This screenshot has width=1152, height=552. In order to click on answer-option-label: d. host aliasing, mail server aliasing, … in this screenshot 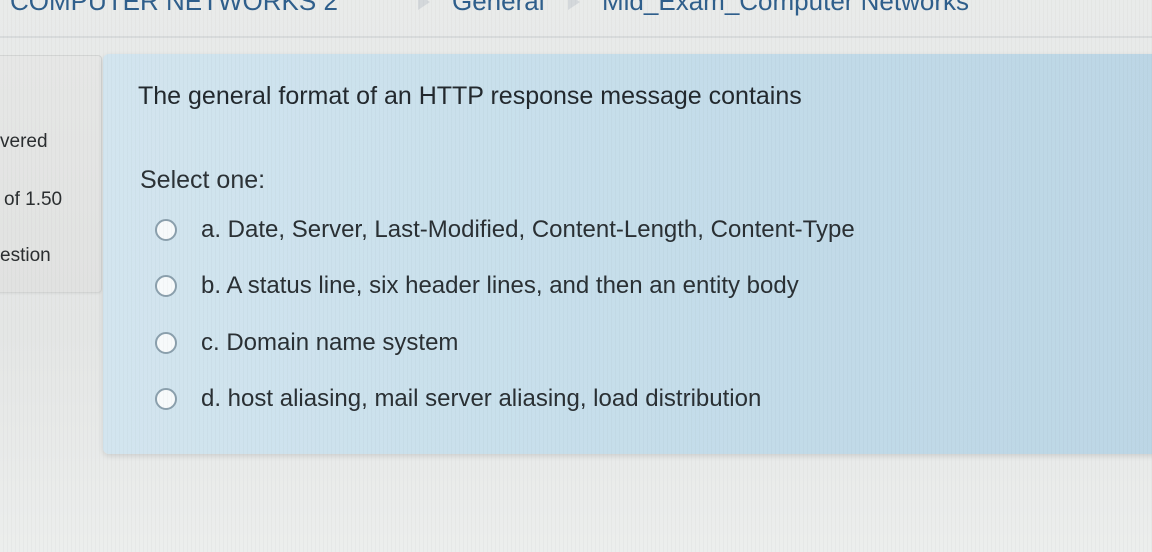, I will do `click(481, 398)`.